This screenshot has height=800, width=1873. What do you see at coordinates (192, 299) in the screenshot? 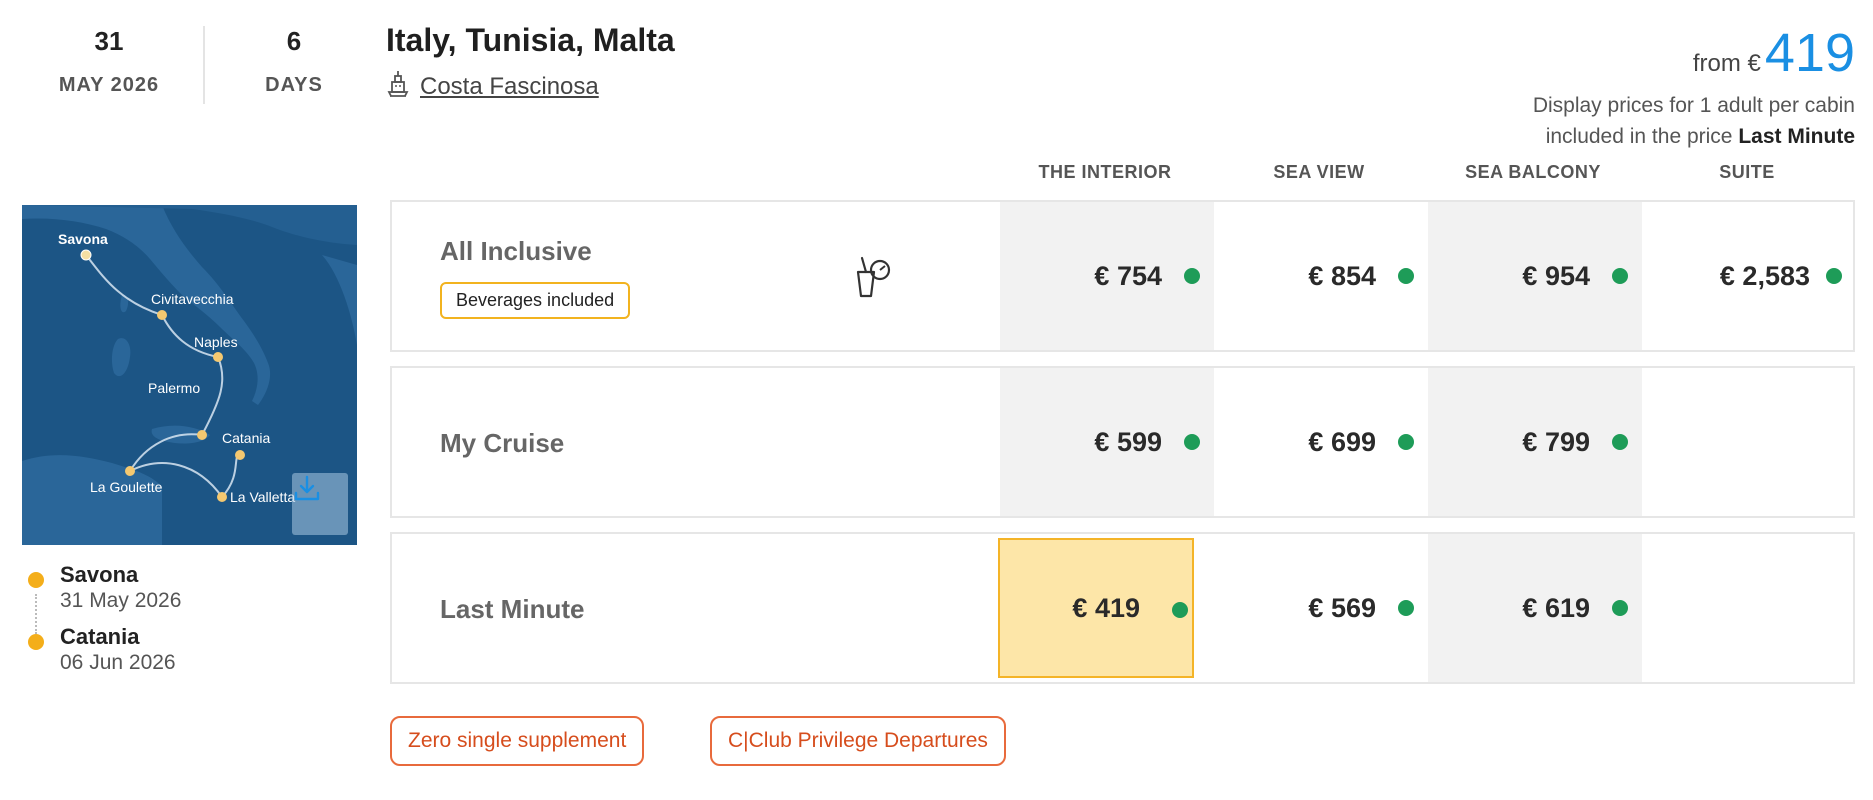
I see `map-label-civitavecchia: Civitavecchia` at bounding box center [192, 299].